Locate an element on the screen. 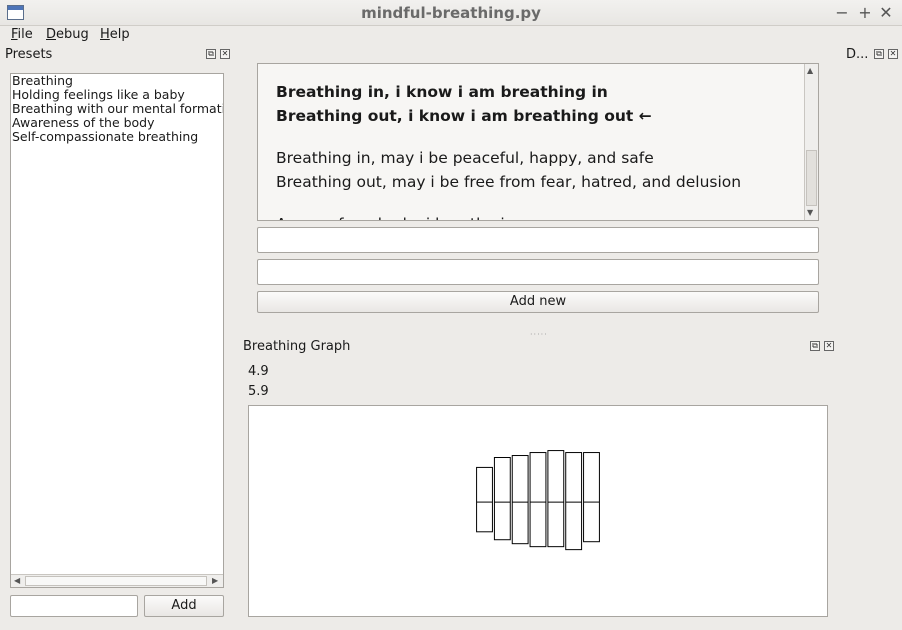  phrase-line: Aware of my body, i breathe in is located at coordinates (536, 216).